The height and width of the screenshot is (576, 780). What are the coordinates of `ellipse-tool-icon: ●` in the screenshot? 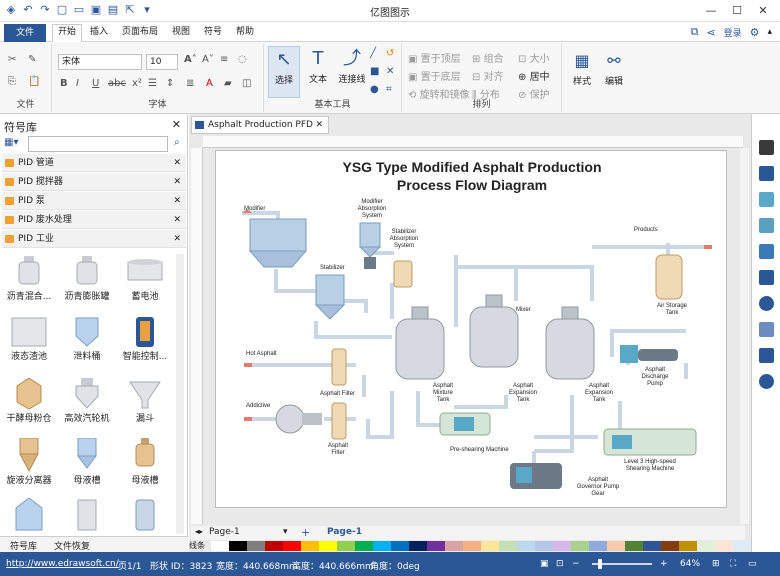 It's located at (374, 89).